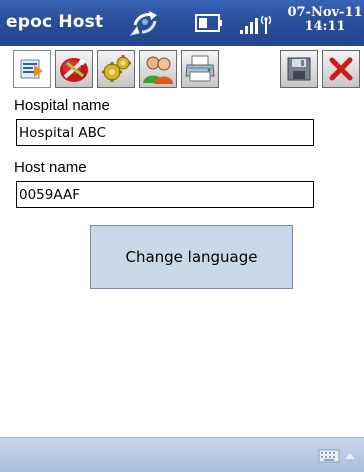 This screenshot has height=472, width=364. I want to click on users-tab, so click(158, 69).